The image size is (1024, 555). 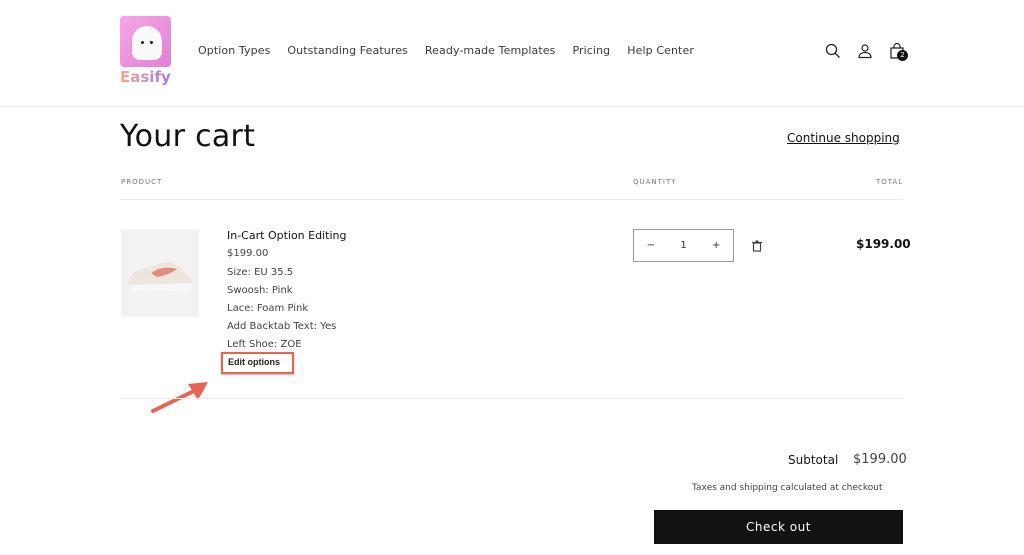 I want to click on nav-pricing: Pricing, so click(x=591, y=50).